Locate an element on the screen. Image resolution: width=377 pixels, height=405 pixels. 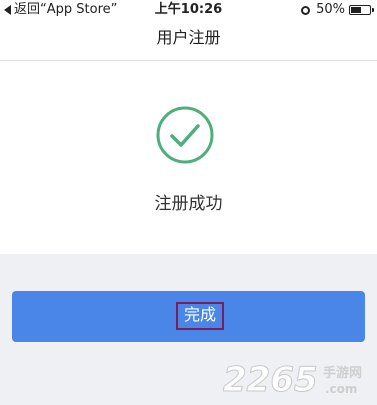
success-message: 注册成功 is located at coordinates (188, 204).